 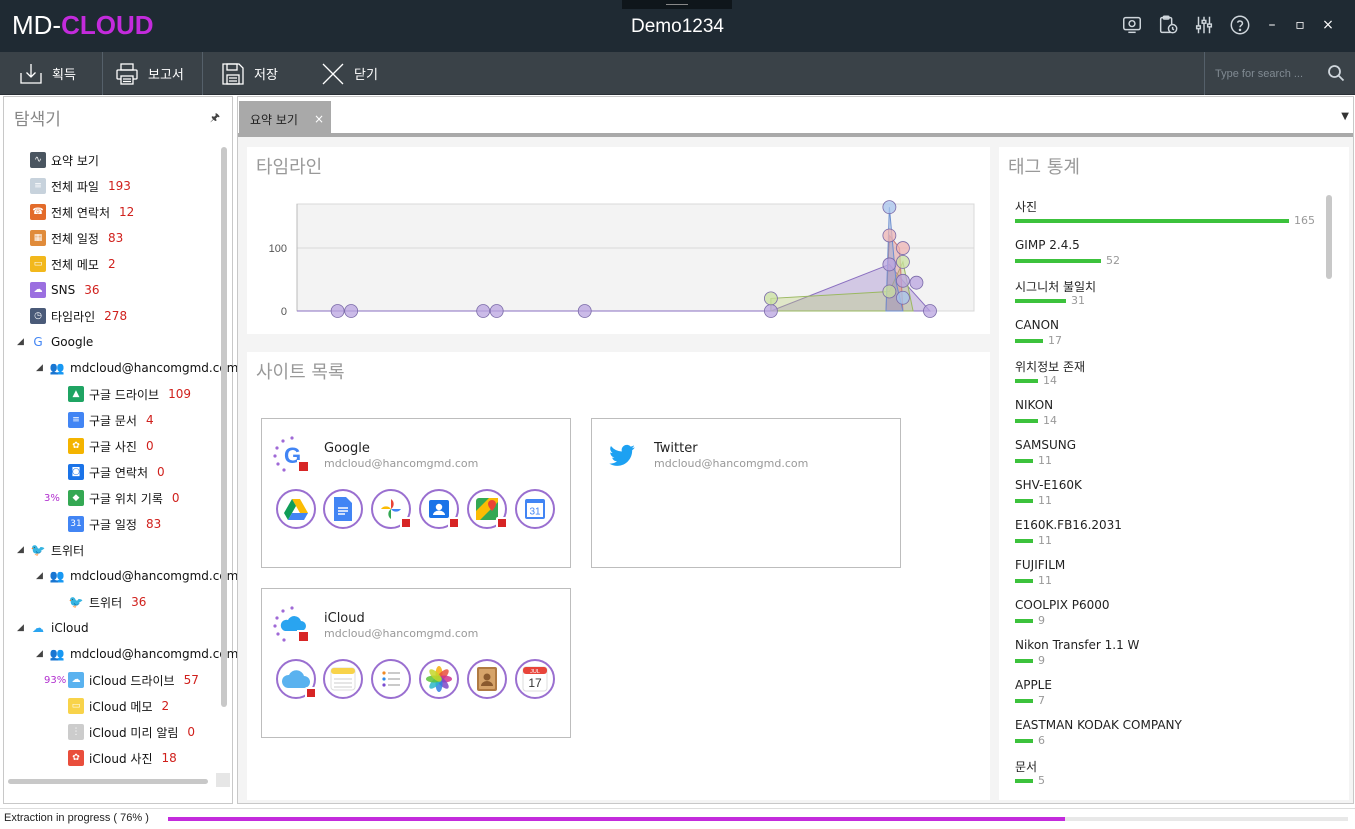 What do you see at coordinates (76, 238) in the screenshot?
I see `explorer-item: ▦ 전체 일정 83` at bounding box center [76, 238].